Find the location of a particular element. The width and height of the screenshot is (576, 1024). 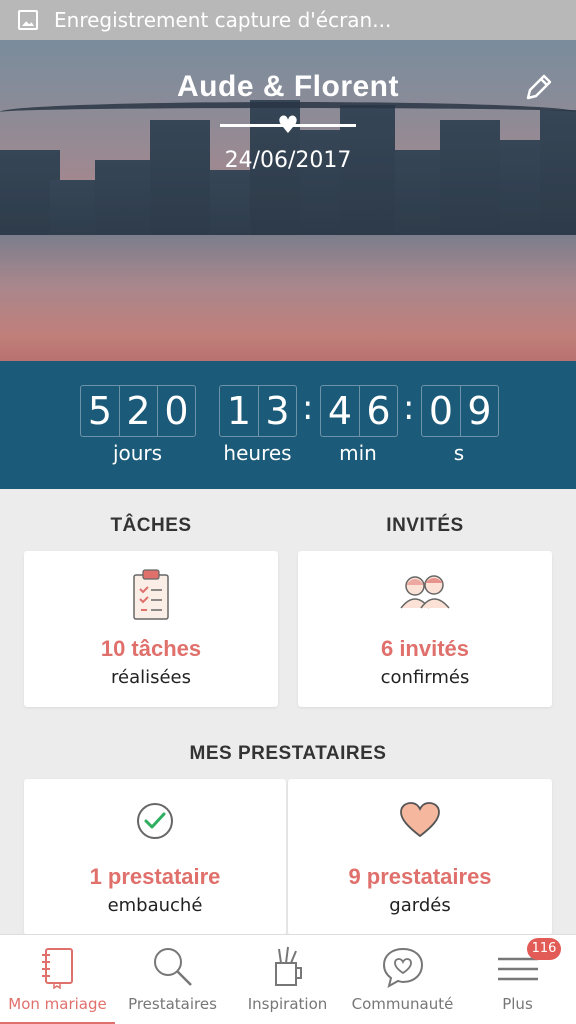

hired-vendors-card: 1 prestataire embauché is located at coordinates (155, 857).